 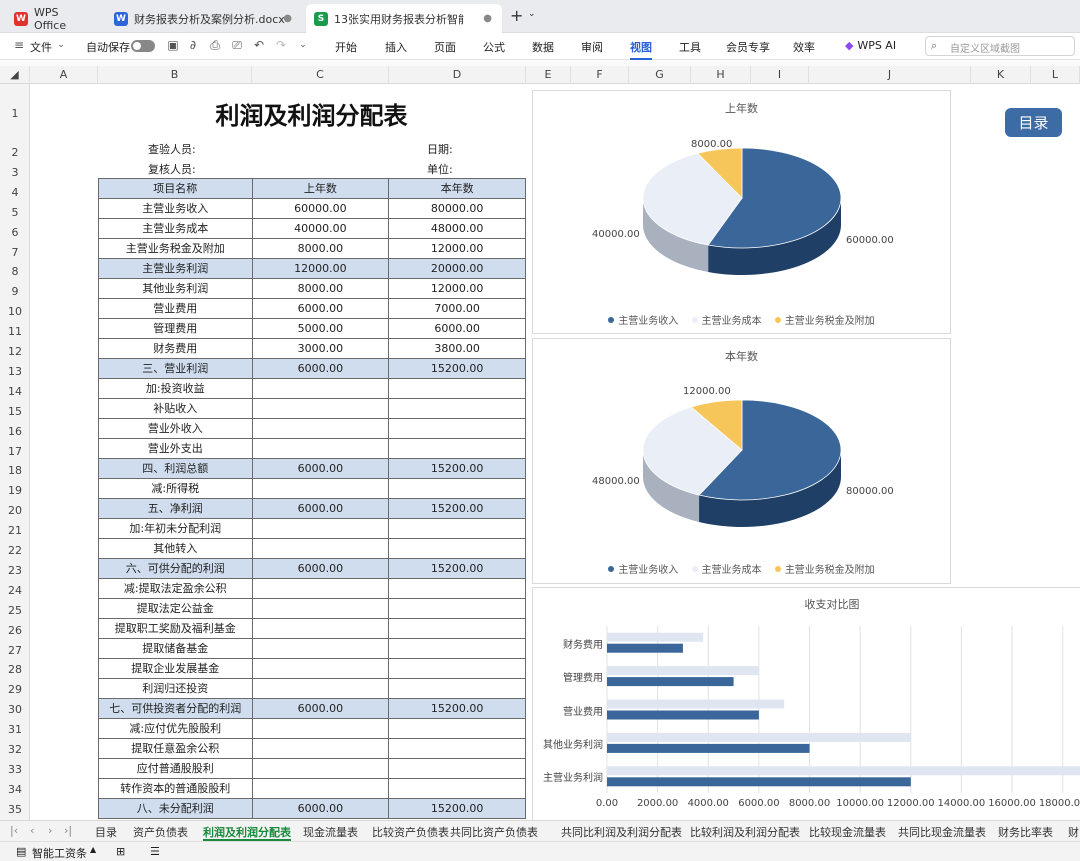 I want to click on sheet-tab: 资产负债表, so click(x=160, y=832).